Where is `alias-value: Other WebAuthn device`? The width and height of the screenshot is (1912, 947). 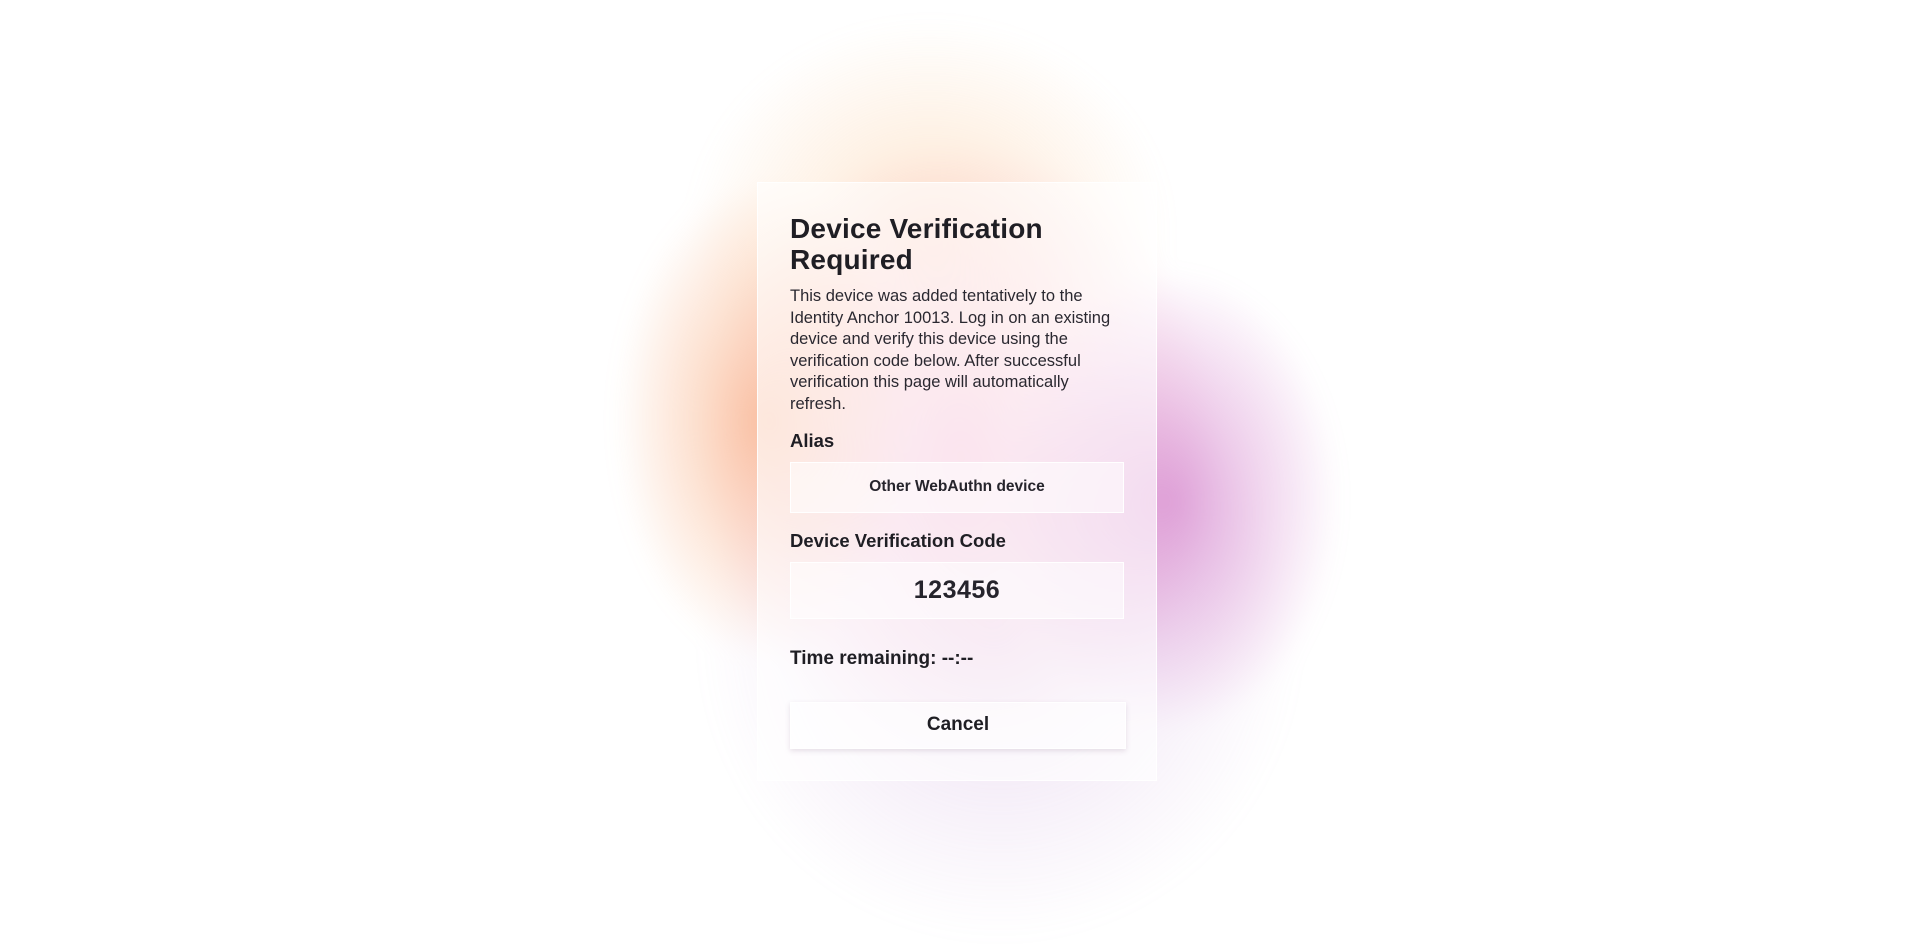 alias-value: Other WebAuthn device is located at coordinates (957, 487).